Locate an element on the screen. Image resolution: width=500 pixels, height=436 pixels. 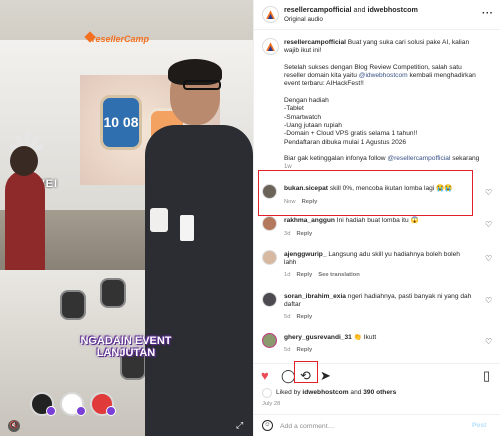
comment-age: Now is located at coordinates (290, 202).